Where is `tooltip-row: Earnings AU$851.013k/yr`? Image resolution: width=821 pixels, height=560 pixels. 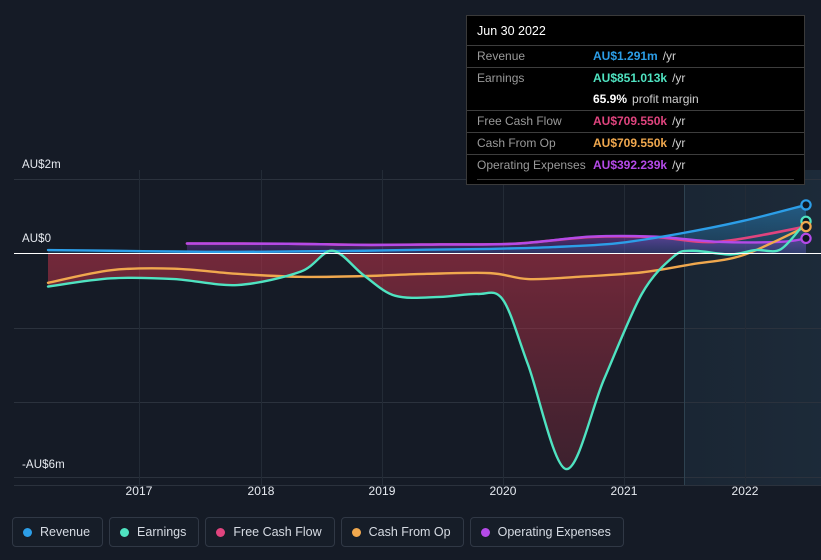
tooltip-row: Earnings AU$851.013k/yr is located at coordinates (635, 78).